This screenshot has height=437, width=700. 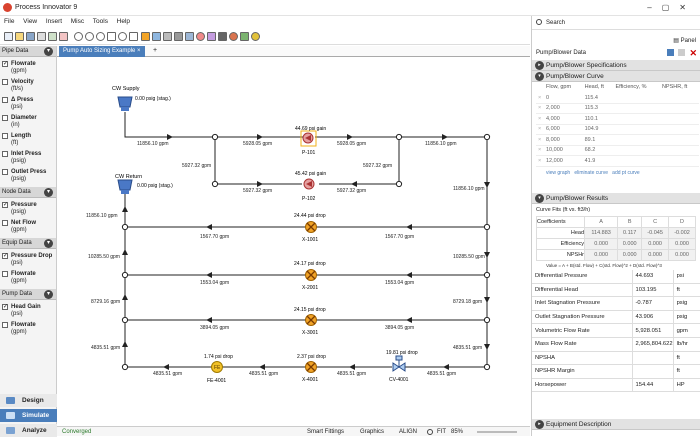 I want to click on pipe-data-option: Velocity (ft/s), so click(x=28, y=86).